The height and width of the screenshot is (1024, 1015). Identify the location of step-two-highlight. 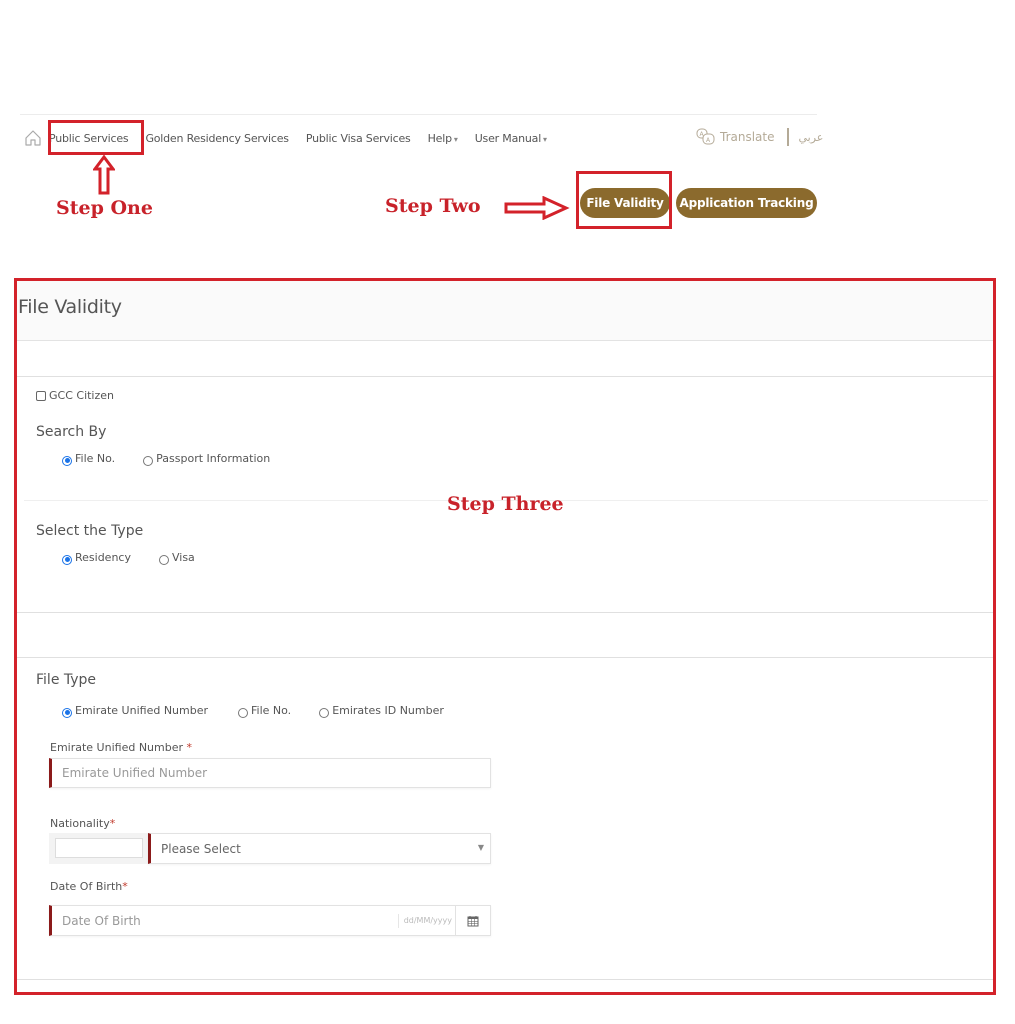
(624, 200).